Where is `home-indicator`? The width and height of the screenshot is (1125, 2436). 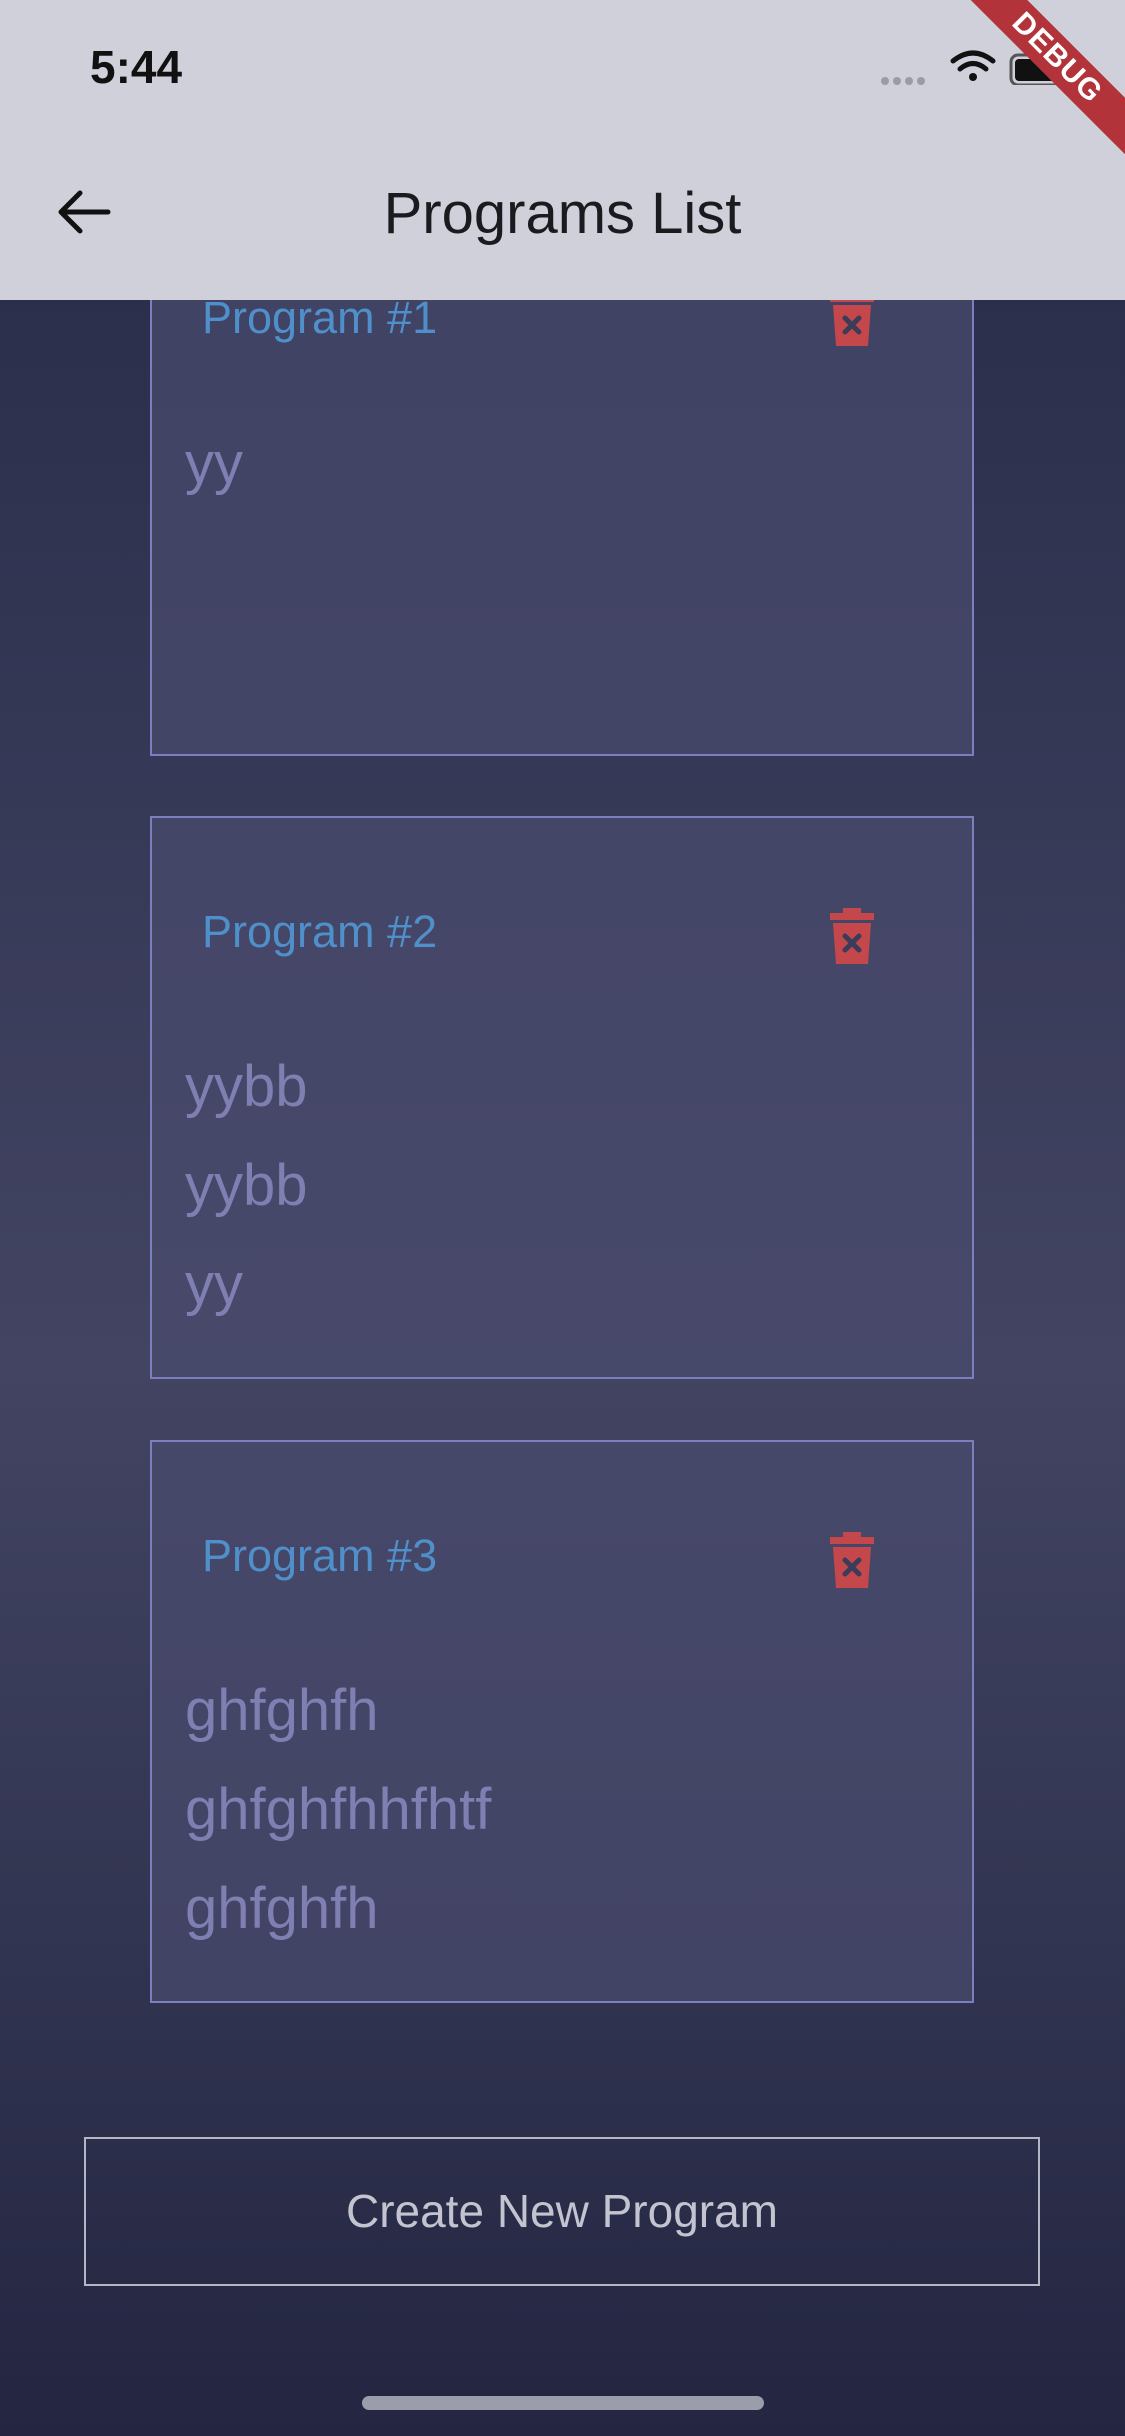
home-indicator is located at coordinates (563, 2403).